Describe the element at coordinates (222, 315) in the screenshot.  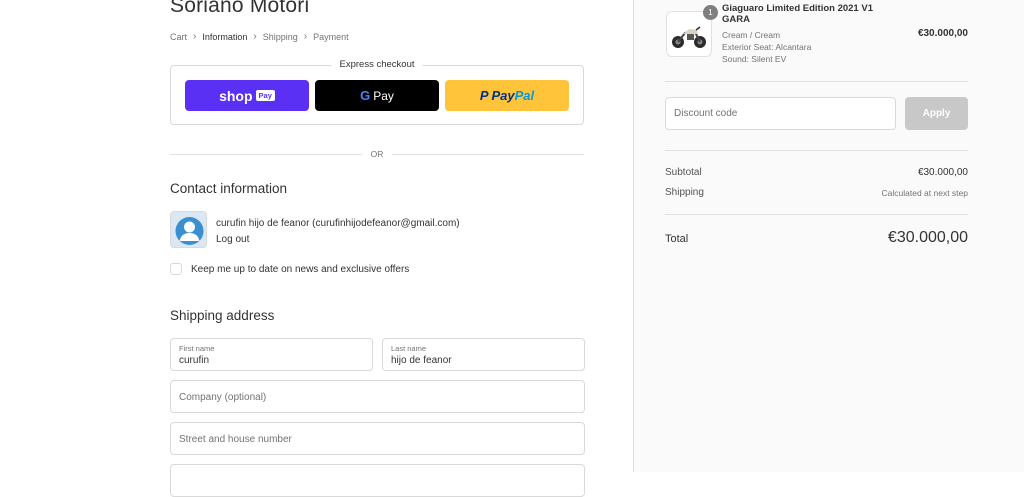
I see `shipping-address-title: Shipping address` at that location.